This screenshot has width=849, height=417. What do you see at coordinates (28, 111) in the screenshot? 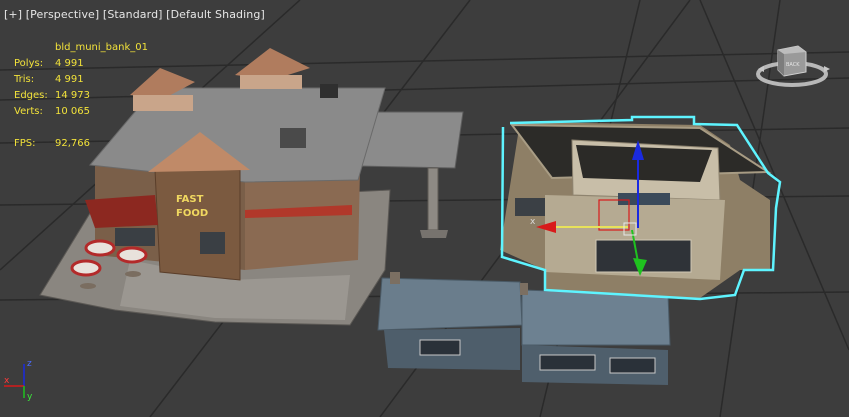
I see `stats-label: Verts:` at bounding box center [28, 111].